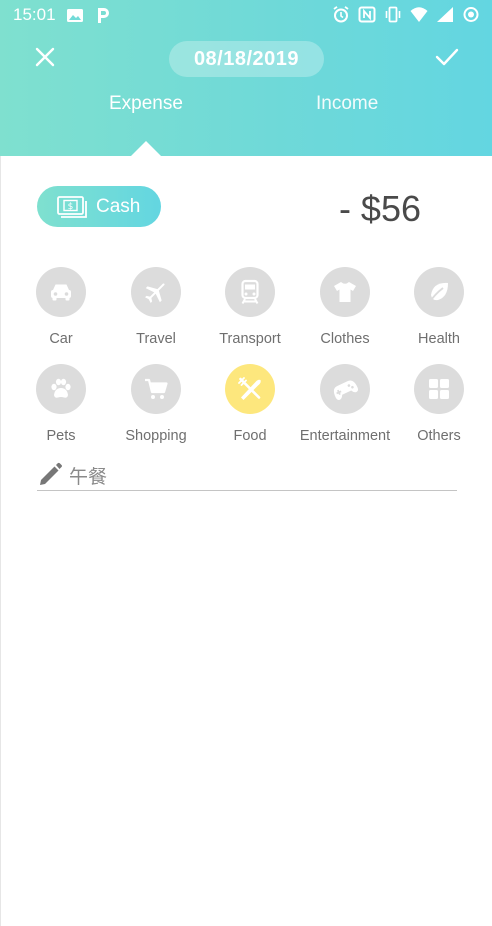  I want to click on parking-icon, so click(103, 15).